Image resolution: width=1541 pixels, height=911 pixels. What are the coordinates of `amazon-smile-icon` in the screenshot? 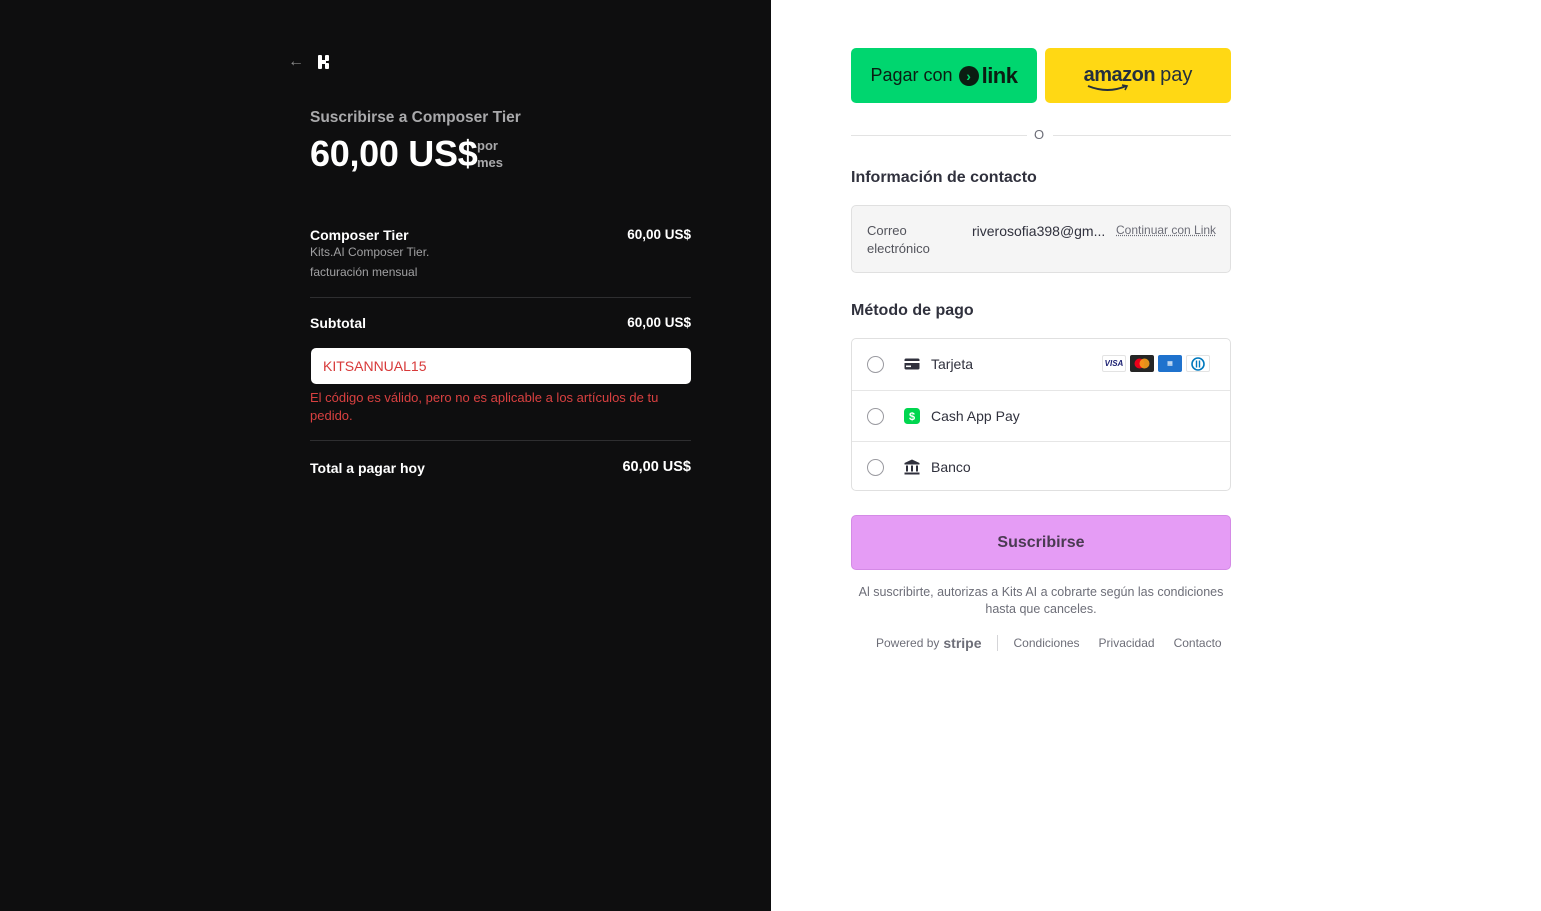 It's located at (1107, 87).